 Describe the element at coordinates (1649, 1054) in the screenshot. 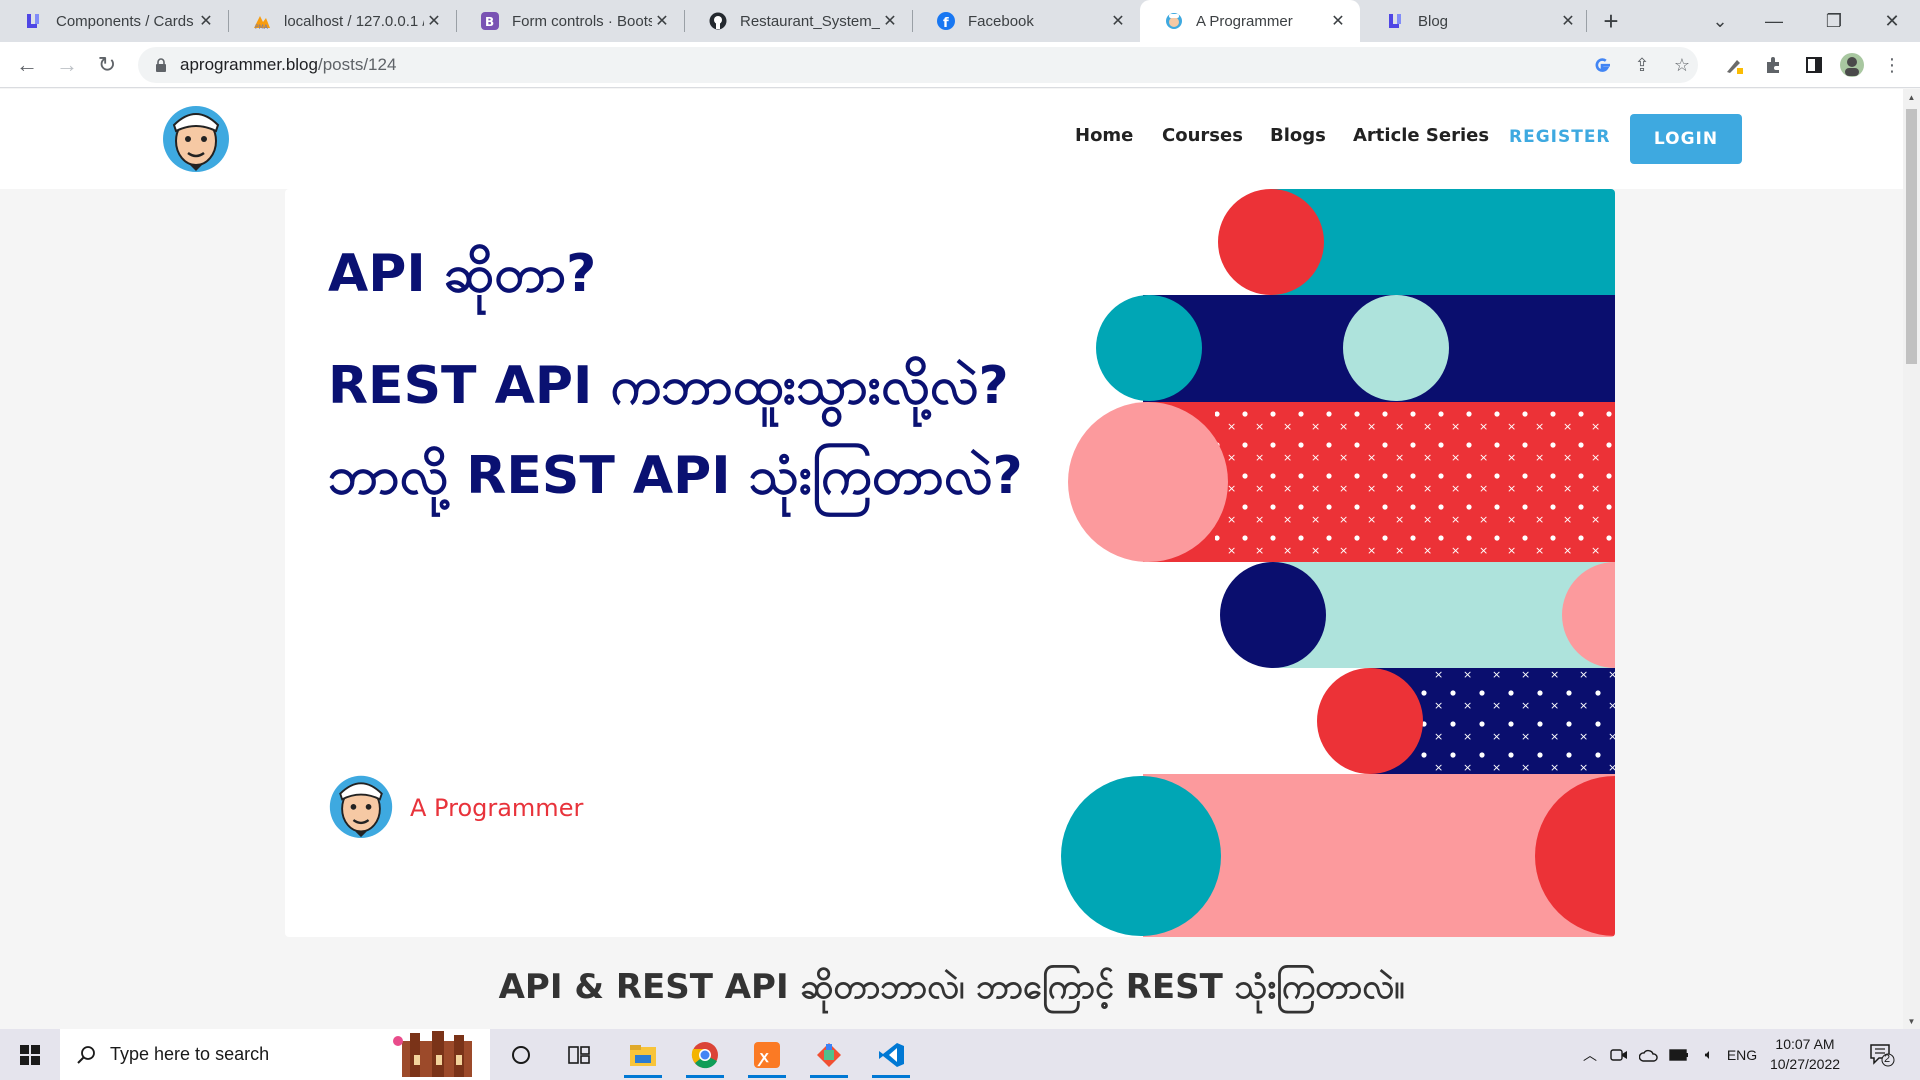

I see `onedrive-cloud-icon` at that location.